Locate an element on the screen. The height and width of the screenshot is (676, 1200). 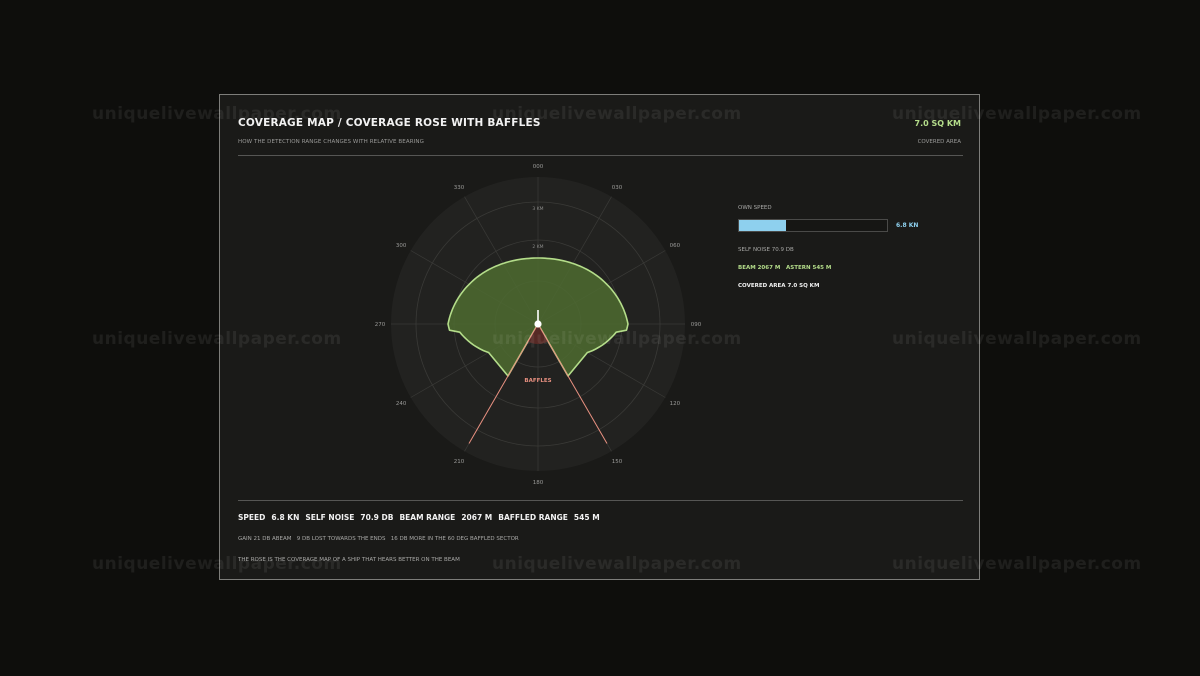
bearing-label: 060 is located at coordinates (675, 246).